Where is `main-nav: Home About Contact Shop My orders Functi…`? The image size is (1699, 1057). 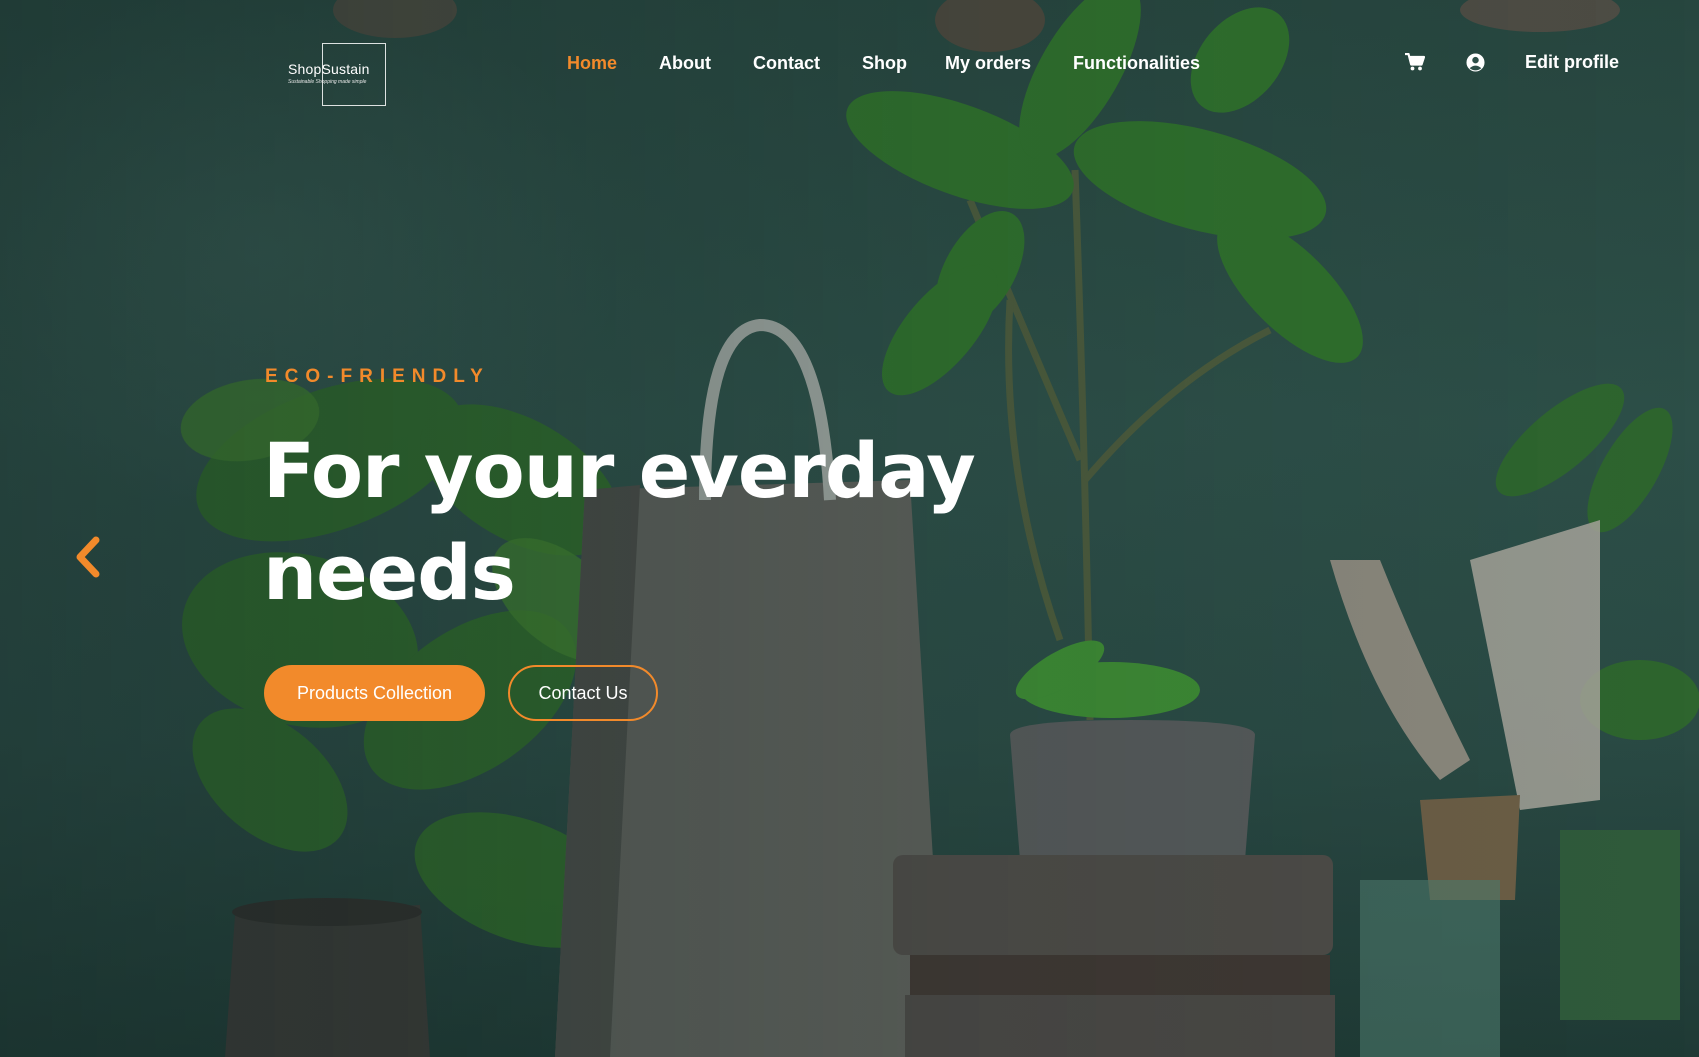
main-nav: Home About Contact Shop My orders Functi… is located at coordinates (883, 63).